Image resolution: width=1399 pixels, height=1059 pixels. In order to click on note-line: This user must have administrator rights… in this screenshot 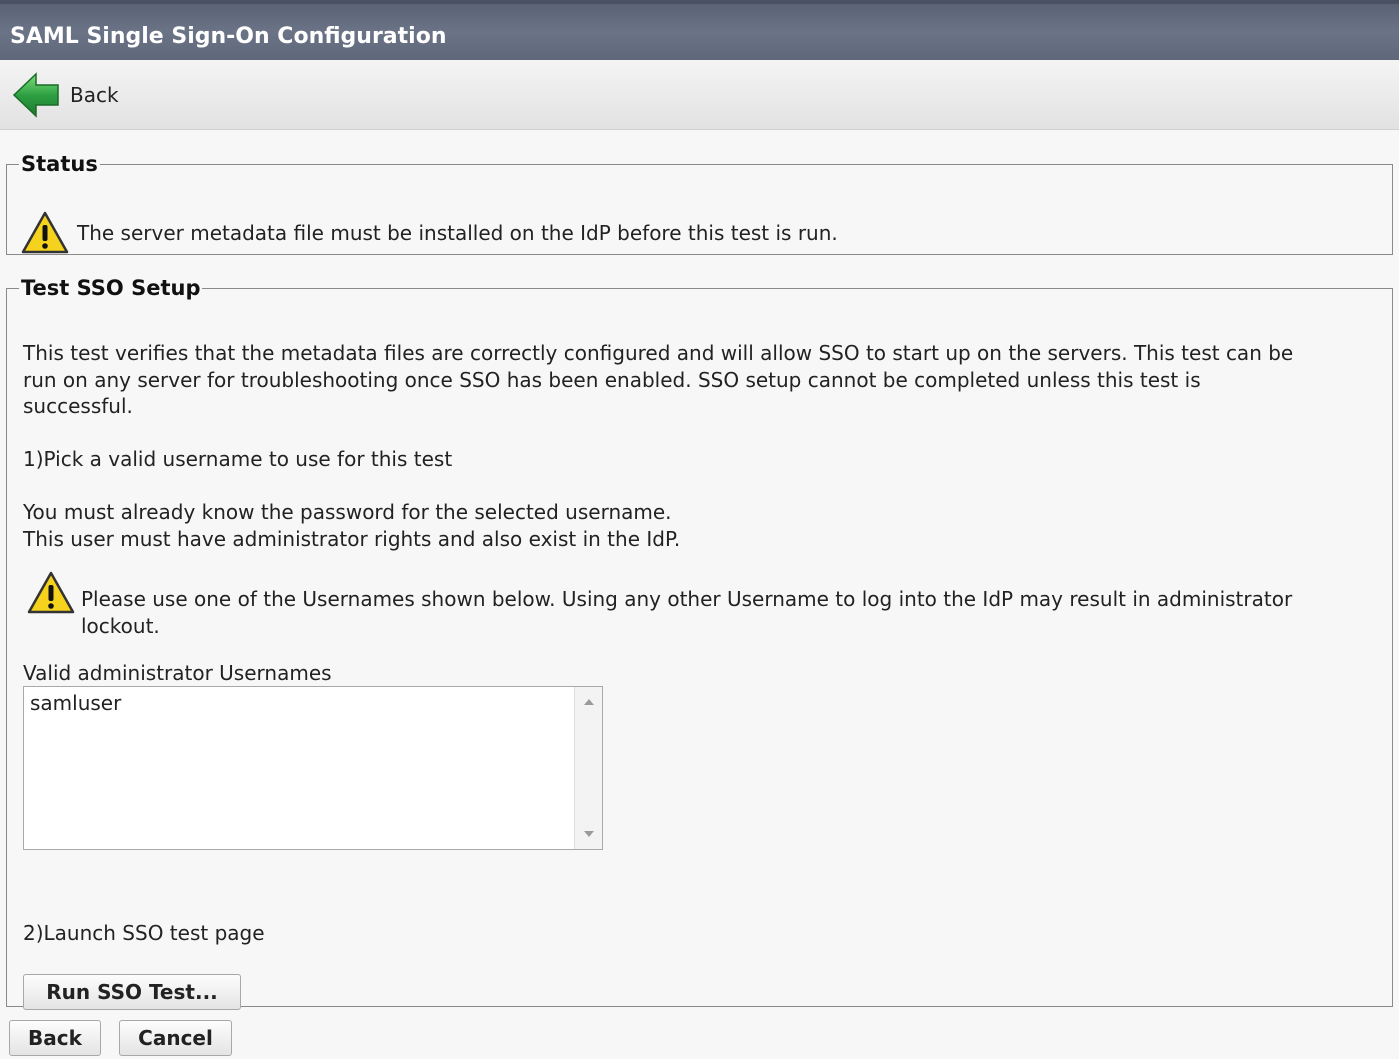, I will do `click(352, 538)`.